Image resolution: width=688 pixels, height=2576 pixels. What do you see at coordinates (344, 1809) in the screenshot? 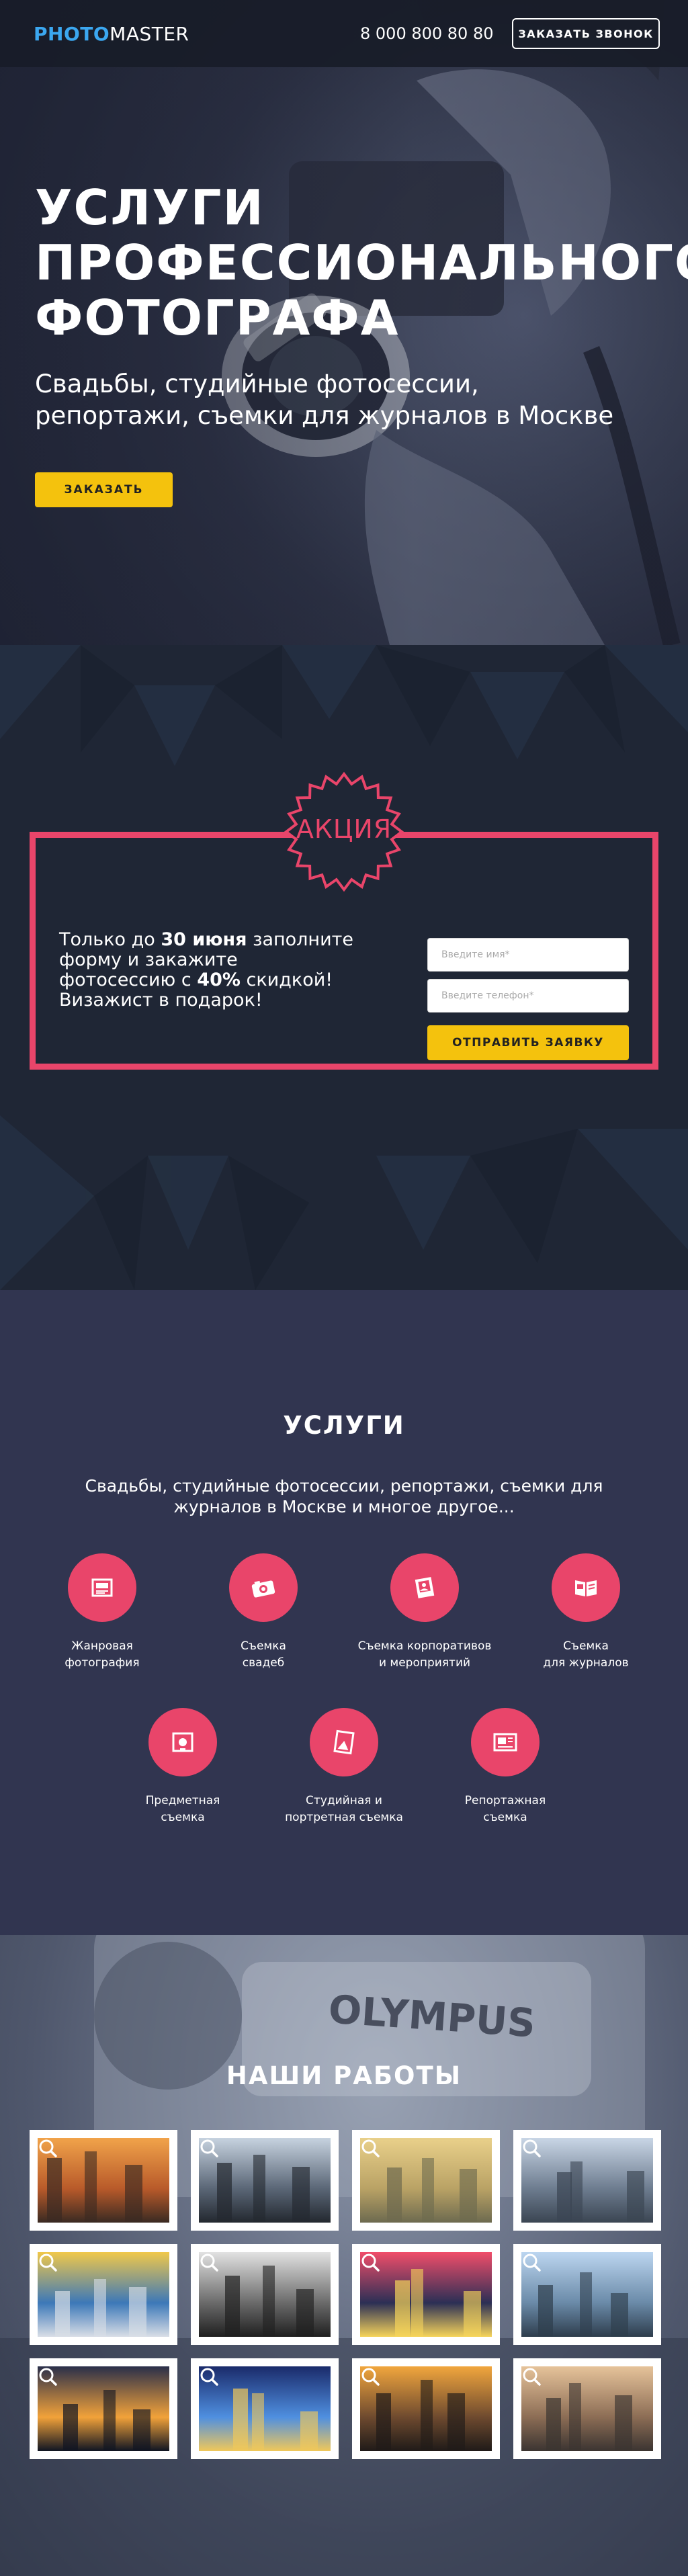
I see `service-label: Студийная и портретная съемка` at bounding box center [344, 1809].